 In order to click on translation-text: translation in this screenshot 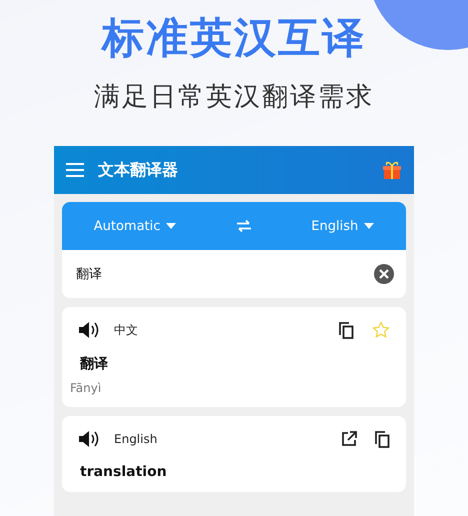, I will do `click(124, 472)`.